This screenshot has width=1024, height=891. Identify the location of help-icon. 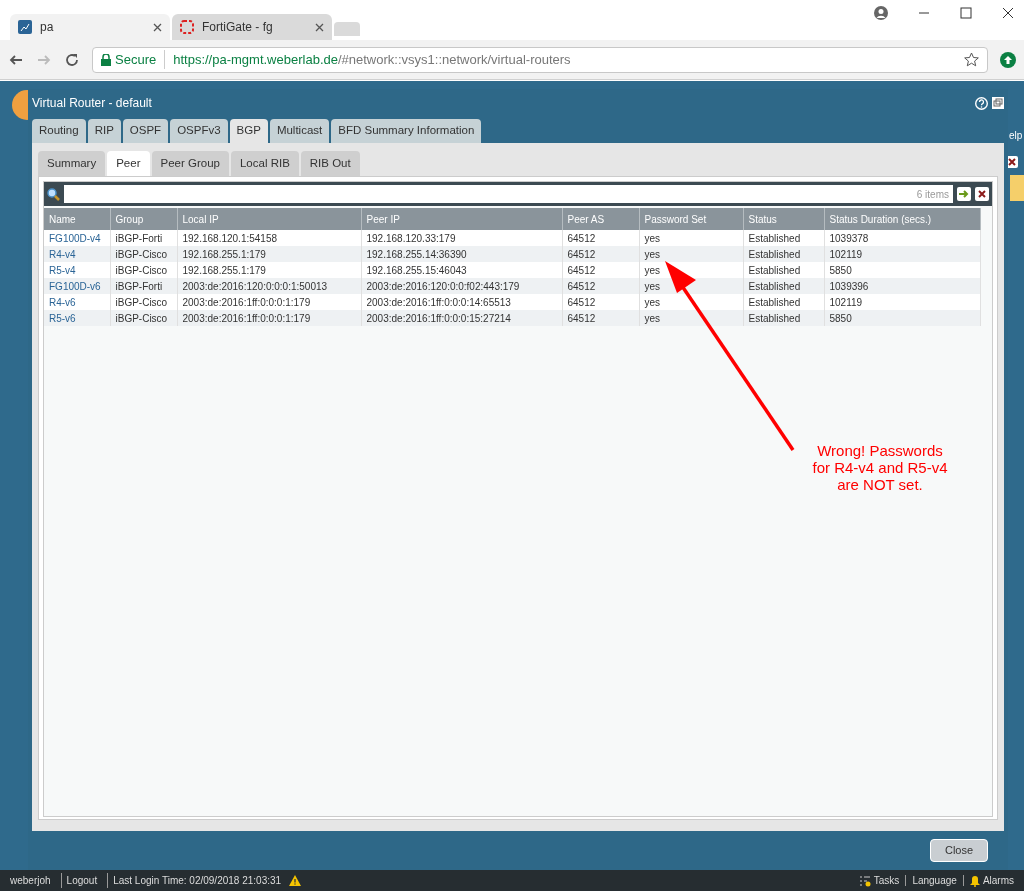
(981, 103).